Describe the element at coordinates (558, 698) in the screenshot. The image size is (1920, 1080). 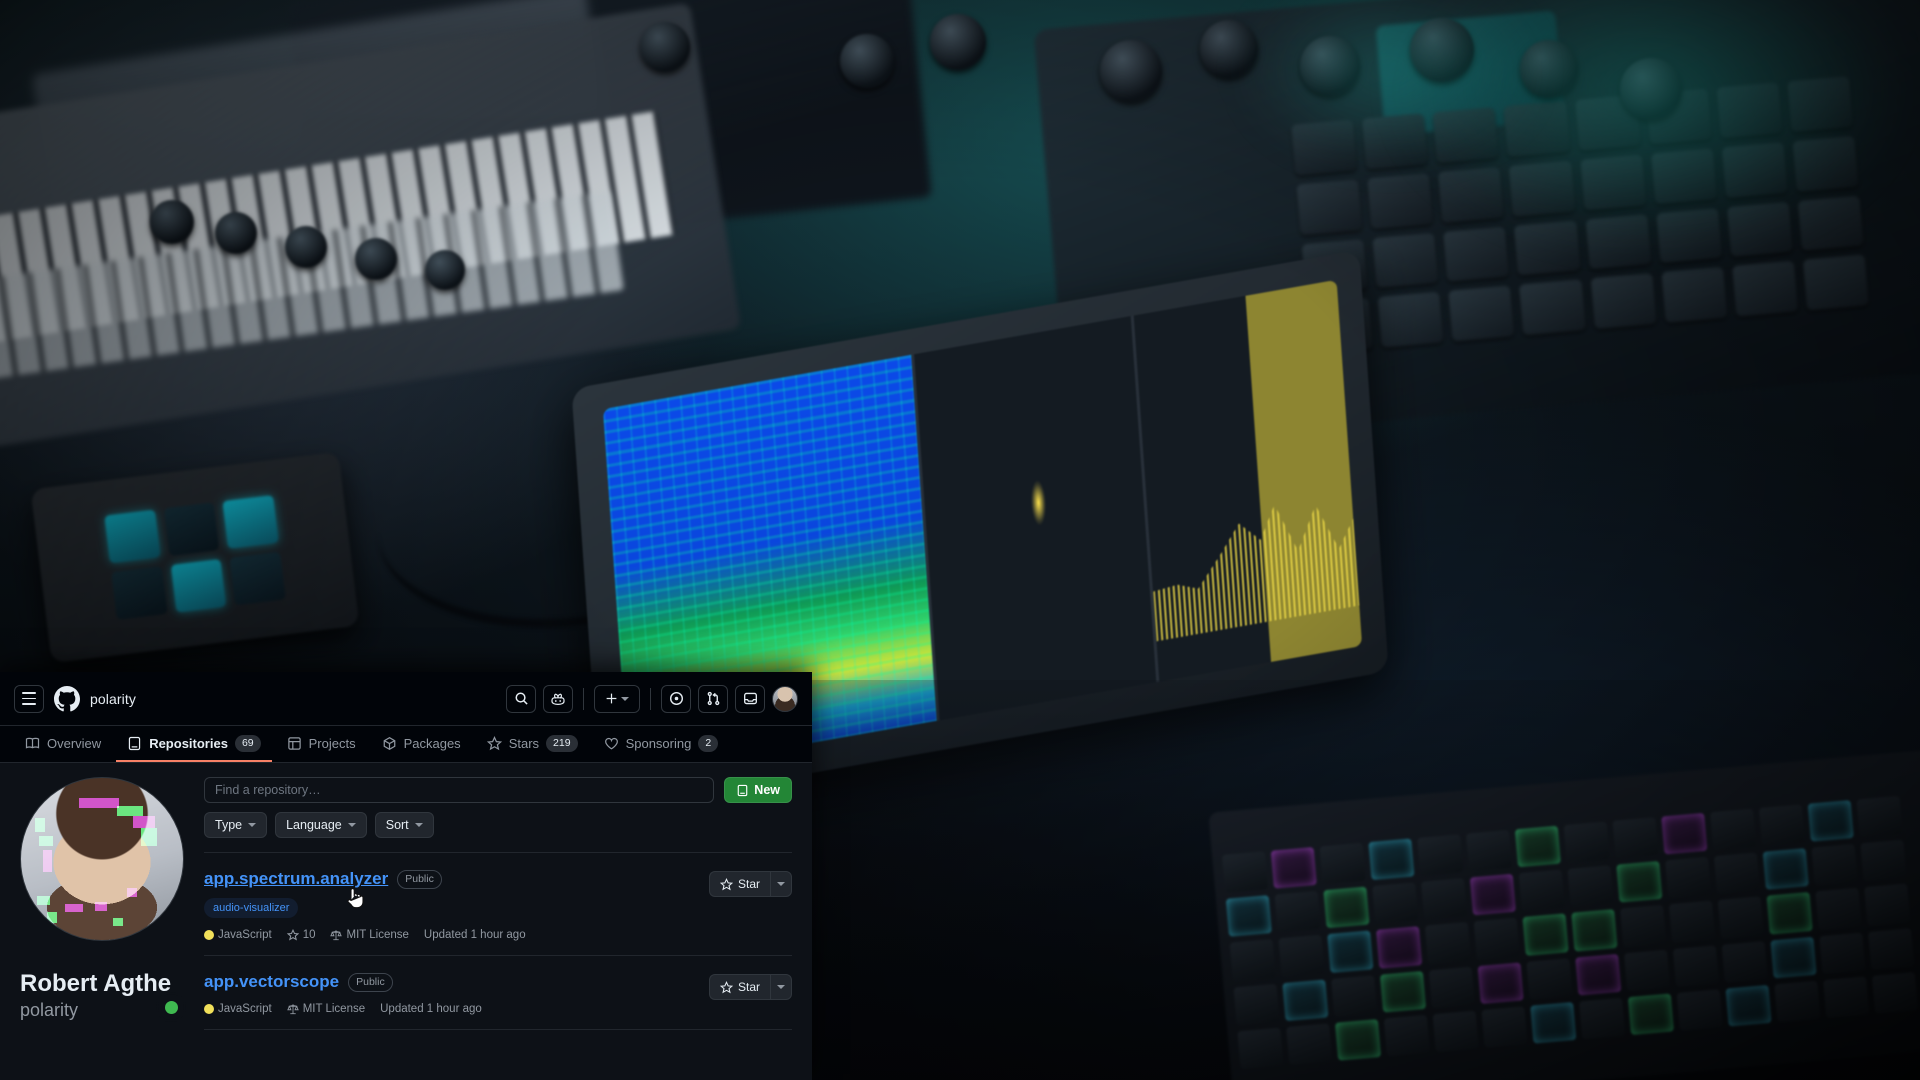
I see `copilot-icon` at that location.